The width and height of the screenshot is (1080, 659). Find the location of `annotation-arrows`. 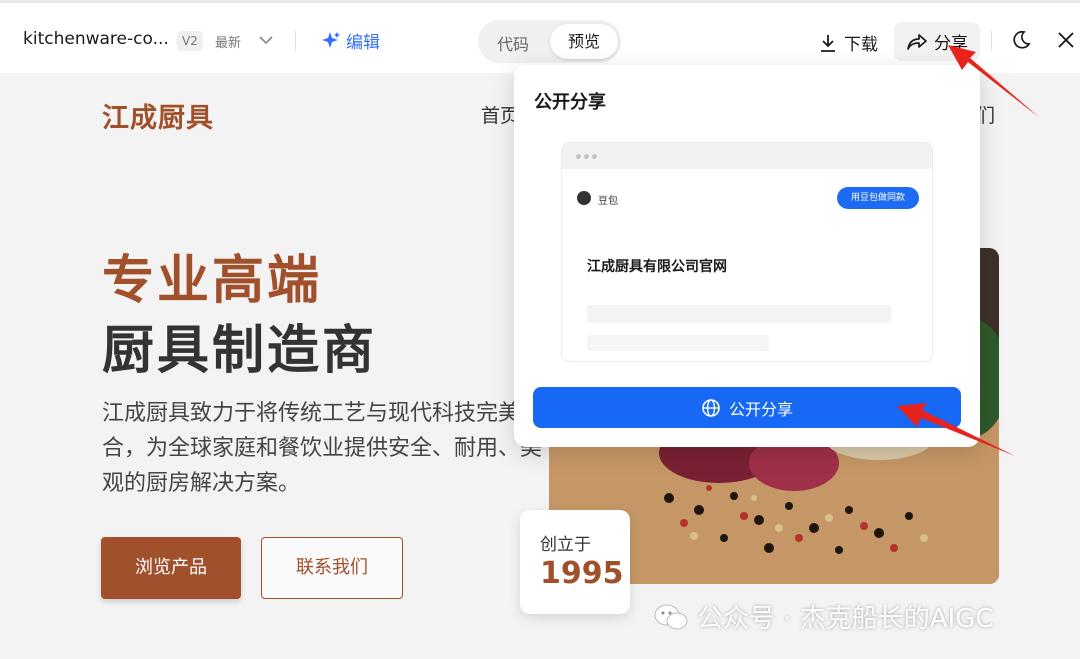

annotation-arrows is located at coordinates (968, 250).